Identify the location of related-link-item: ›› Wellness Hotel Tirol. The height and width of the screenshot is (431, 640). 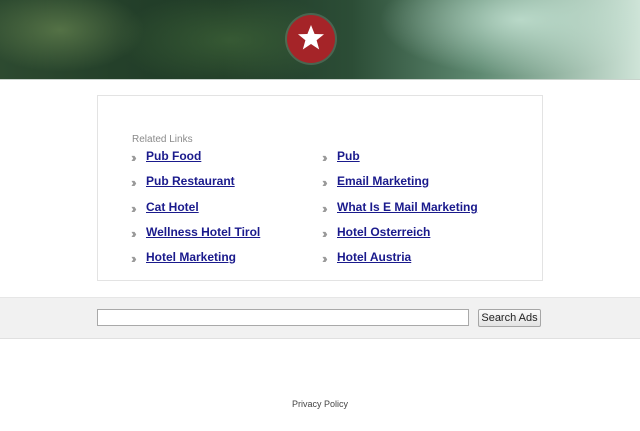
(195, 232).